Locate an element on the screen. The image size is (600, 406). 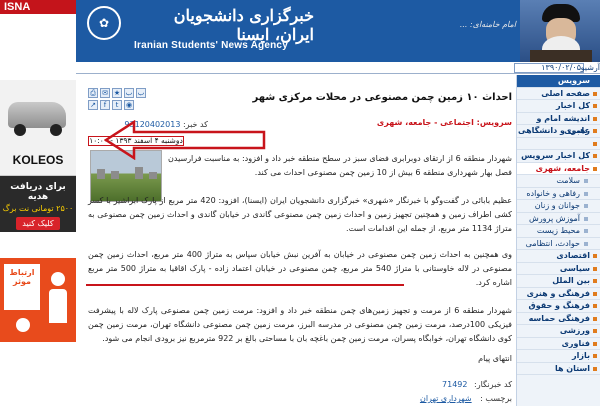
sidebar-item: سلامت is located at coordinates (558, 181).